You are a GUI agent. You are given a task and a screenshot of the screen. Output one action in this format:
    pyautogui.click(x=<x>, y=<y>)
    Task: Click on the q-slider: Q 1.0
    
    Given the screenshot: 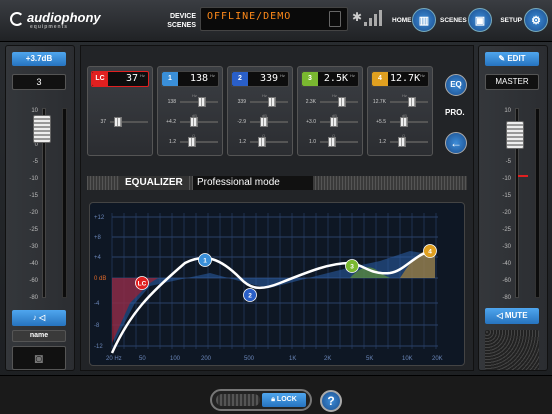 What is the action you would take?
    pyautogui.click(x=331, y=140)
    